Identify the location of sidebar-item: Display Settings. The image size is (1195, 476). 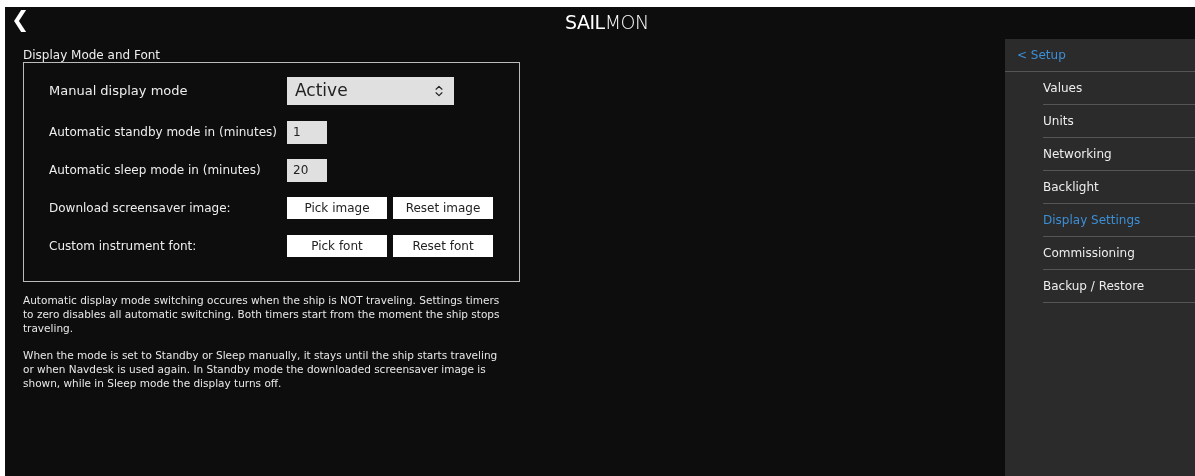
(1119, 220).